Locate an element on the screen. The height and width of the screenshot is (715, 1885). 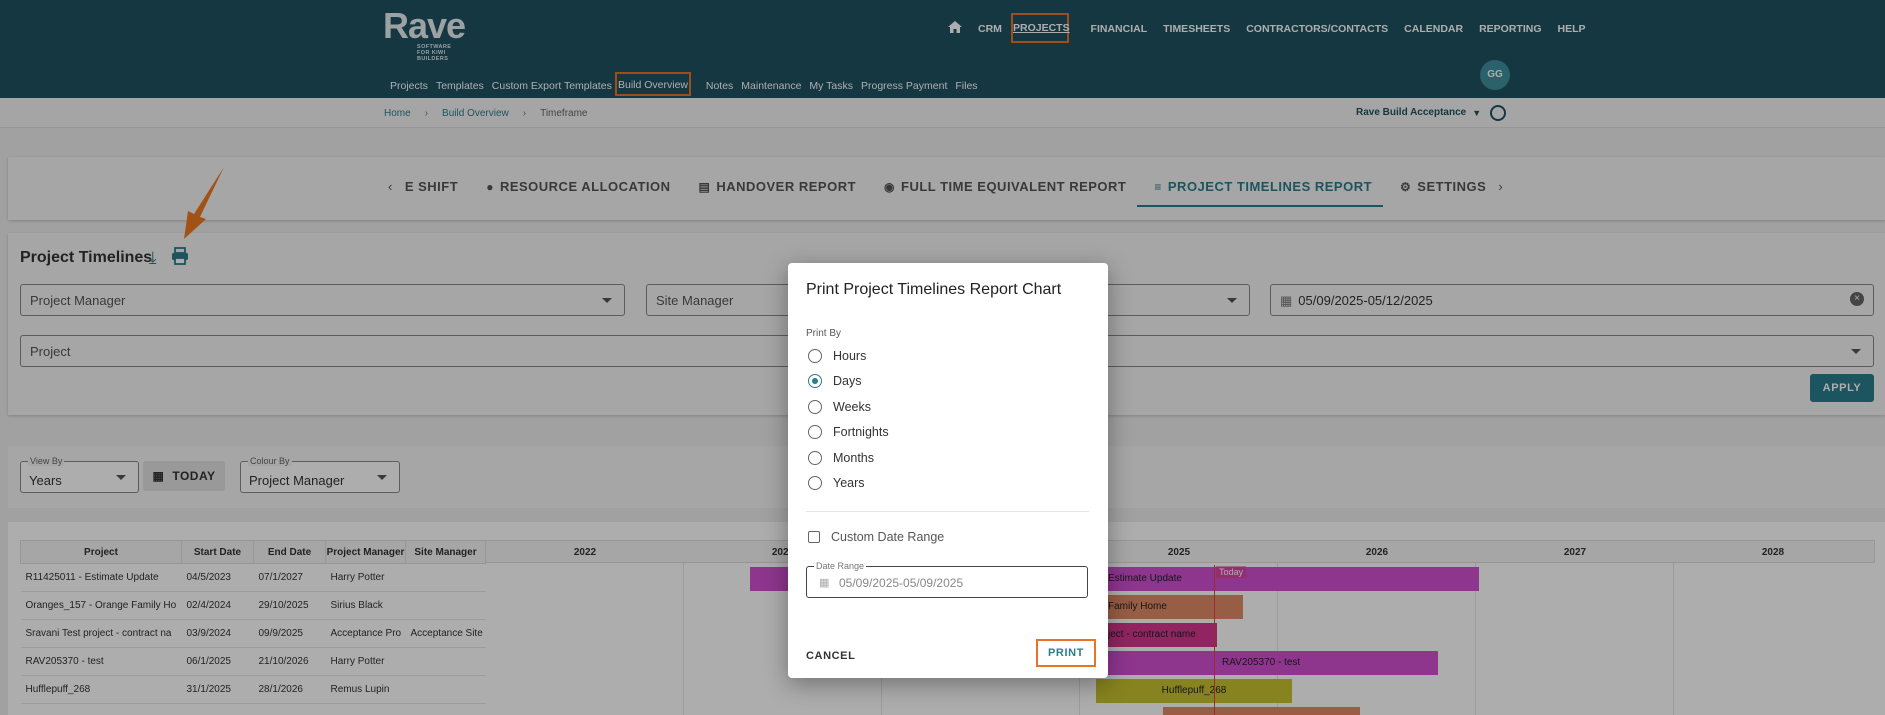
print-button: PRINT is located at coordinates (1066, 653).